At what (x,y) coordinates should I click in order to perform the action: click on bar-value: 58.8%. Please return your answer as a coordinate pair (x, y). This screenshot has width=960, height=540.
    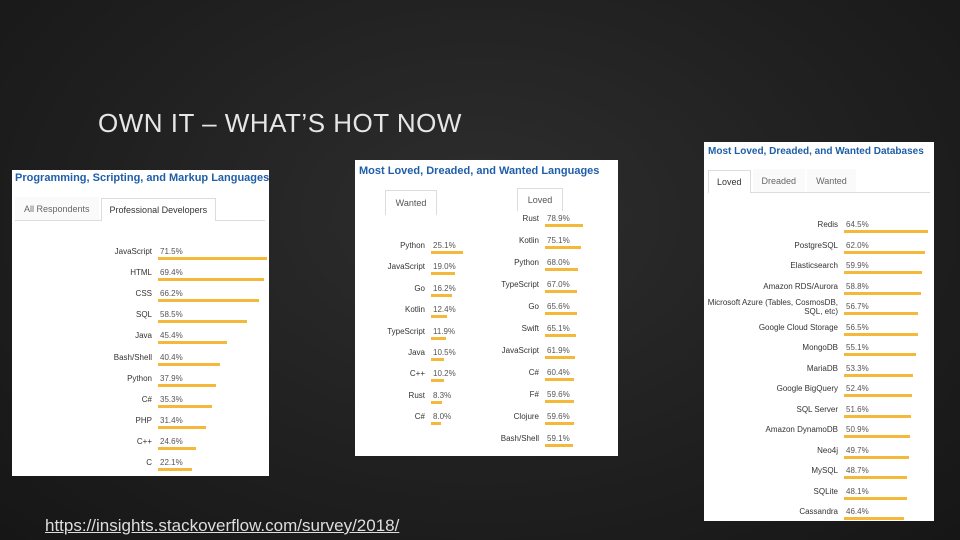
    Looking at the image, I should click on (857, 286).